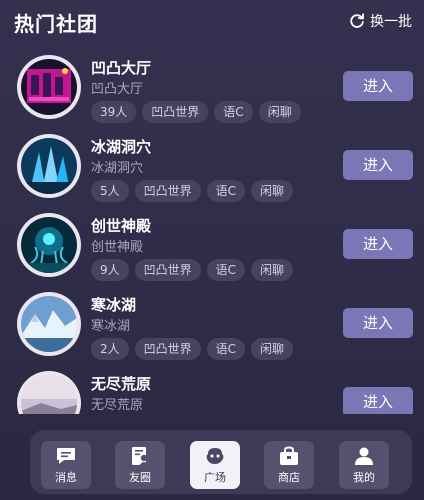 The width and height of the screenshot is (424, 500). Describe the element at coordinates (117, 89) in the screenshot. I see `club-subtitle: 凹凸大厅` at that location.